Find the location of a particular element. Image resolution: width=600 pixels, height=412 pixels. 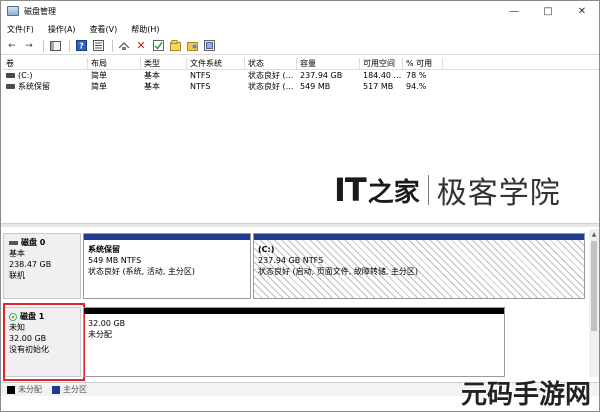

disk-view-scrollbar: ▲ is located at coordinates (594, 303).